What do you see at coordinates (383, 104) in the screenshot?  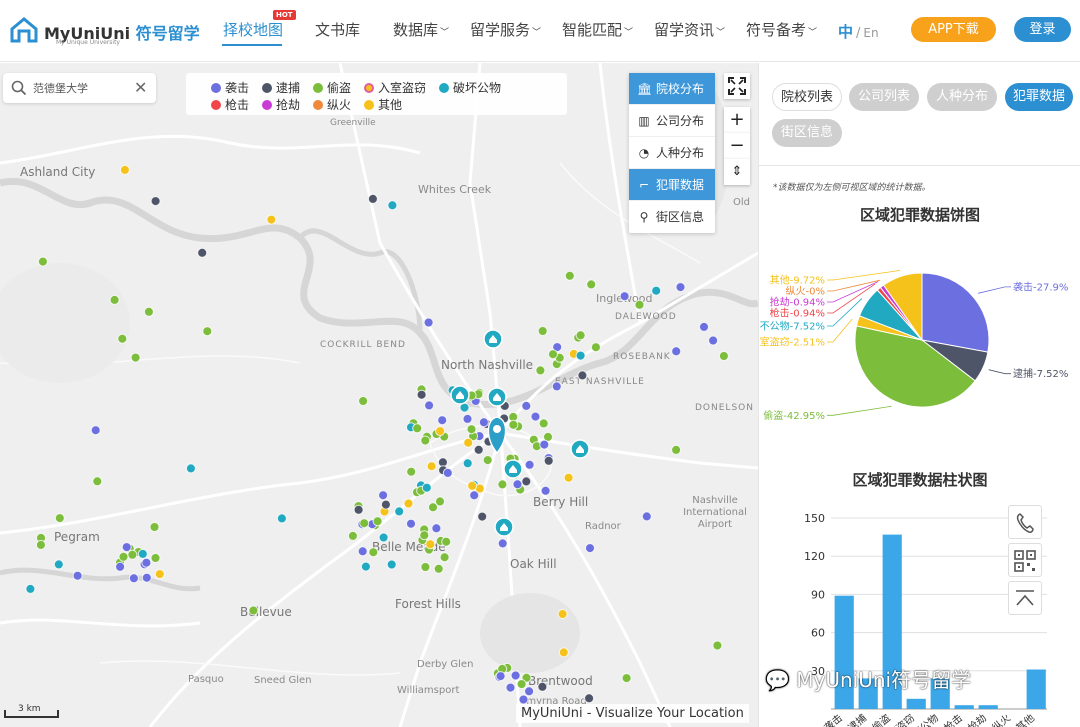 I see `legend-item-other: 其他` at bounding box center [383, 104].